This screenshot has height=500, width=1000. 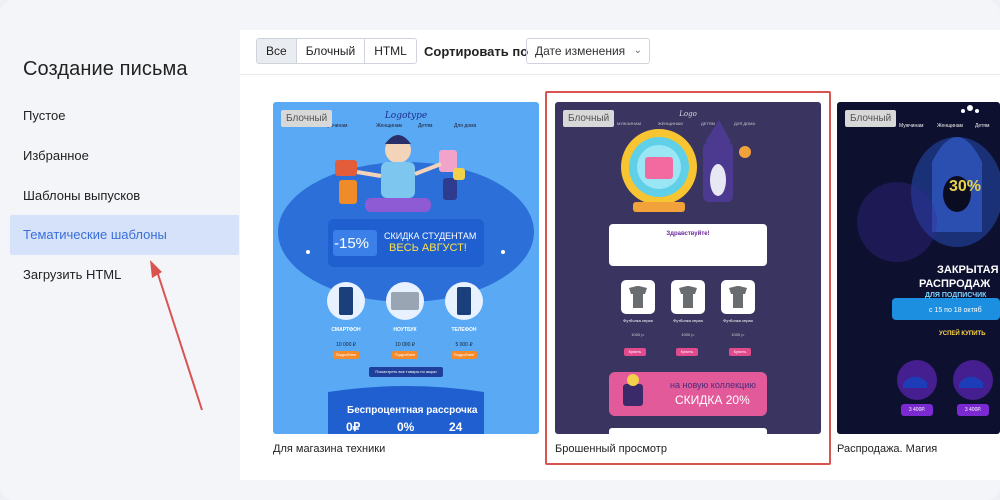 What do you see at coordinates (346, 330) in the screenshot?
I see `preview-product-name: СМАРТФОН` at bounding box center [346, 330].